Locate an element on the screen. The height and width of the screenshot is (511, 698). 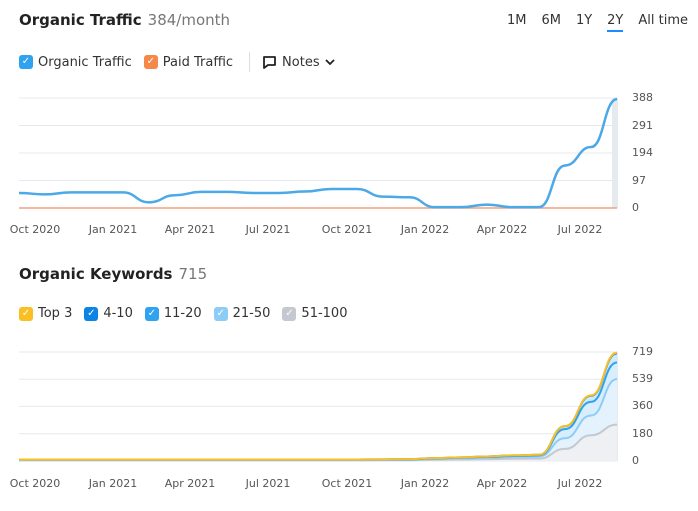
y-tick-label: 719 is located at coordinates (642, 351).